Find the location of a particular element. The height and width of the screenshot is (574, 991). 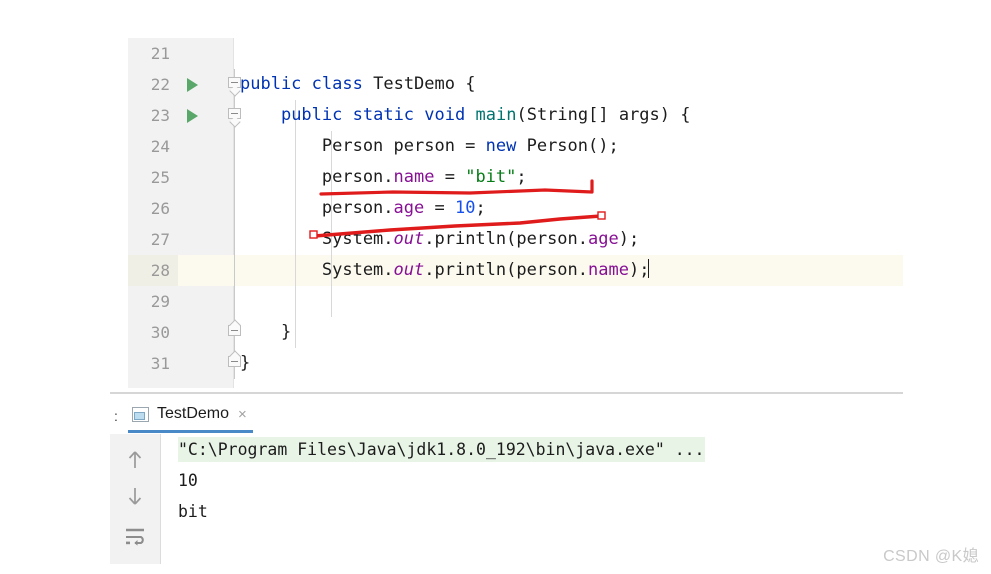

code-token: = is located at coordinates (450, 177).